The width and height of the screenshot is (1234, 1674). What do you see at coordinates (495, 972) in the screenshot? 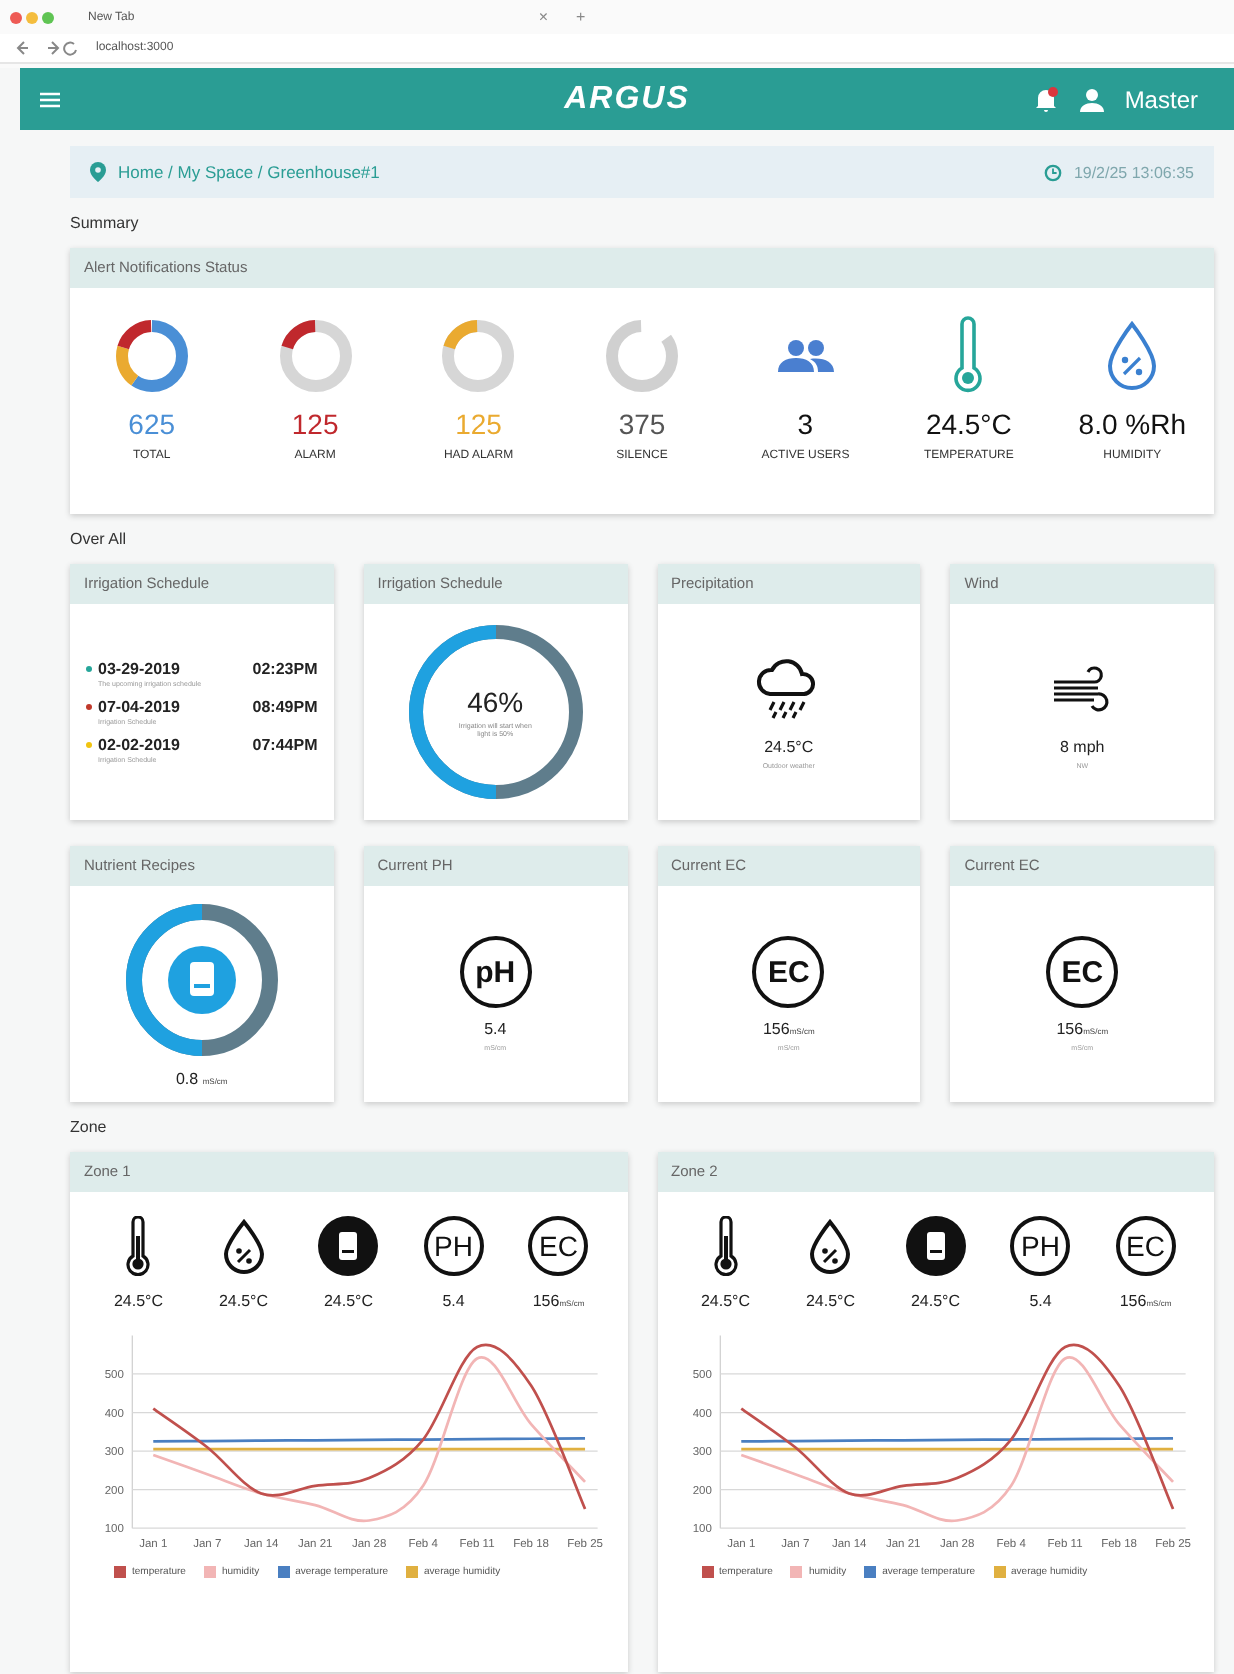
I see `sensor-symbol: pH` at bounding box center [495, 972].